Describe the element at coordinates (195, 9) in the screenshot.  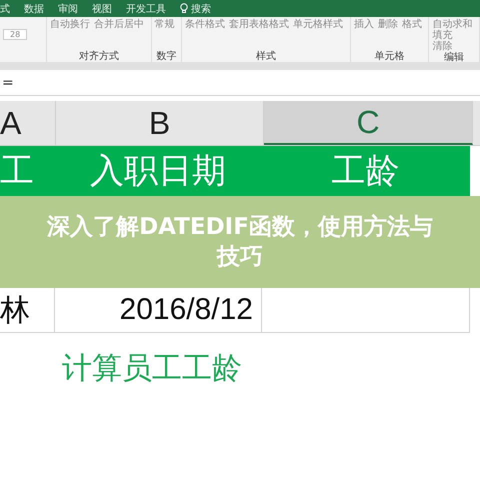
I see `search-button: 搜索` at that location.